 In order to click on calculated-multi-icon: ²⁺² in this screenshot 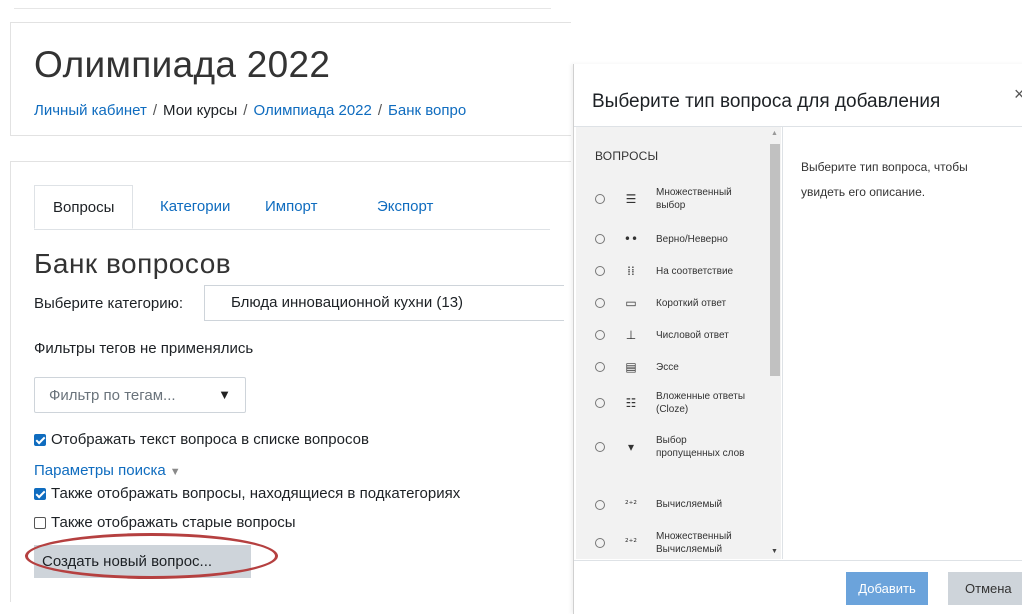, I will do `click(631, 543)`.